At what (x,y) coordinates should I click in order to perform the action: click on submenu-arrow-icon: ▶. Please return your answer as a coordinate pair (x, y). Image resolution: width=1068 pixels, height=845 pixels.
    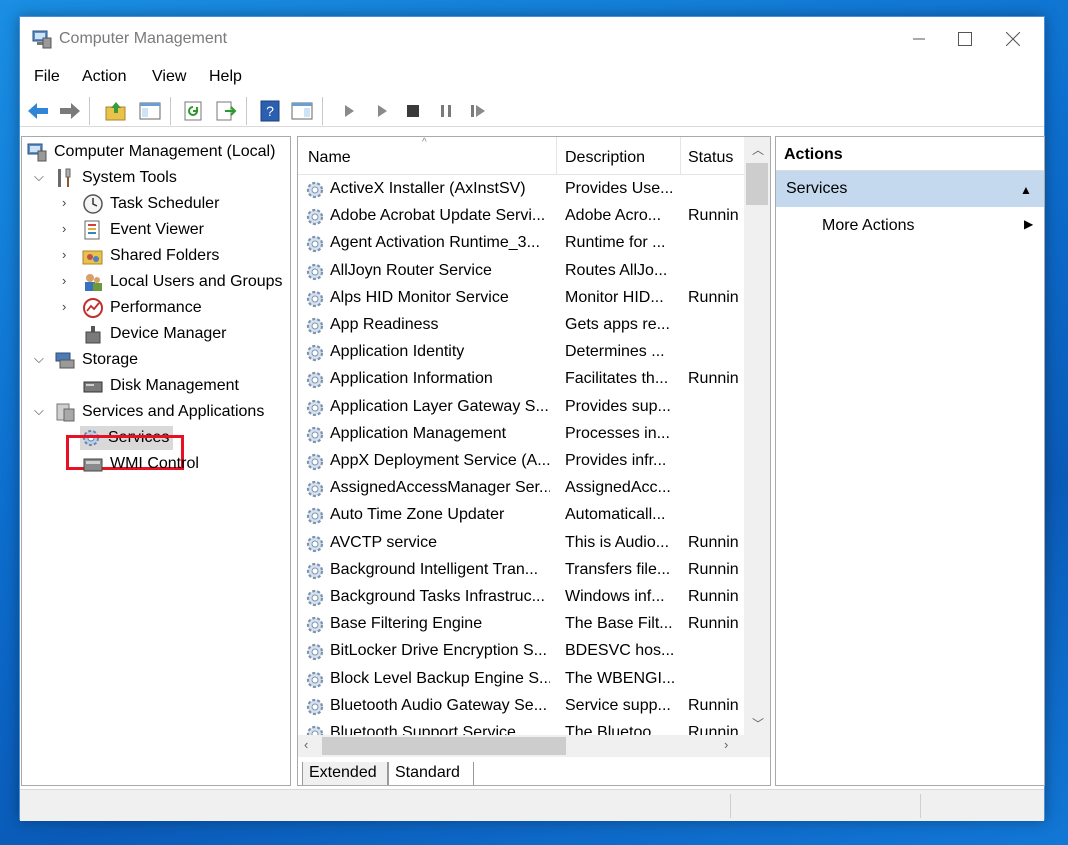
    Looking at the image, I should click on (1028, 224).